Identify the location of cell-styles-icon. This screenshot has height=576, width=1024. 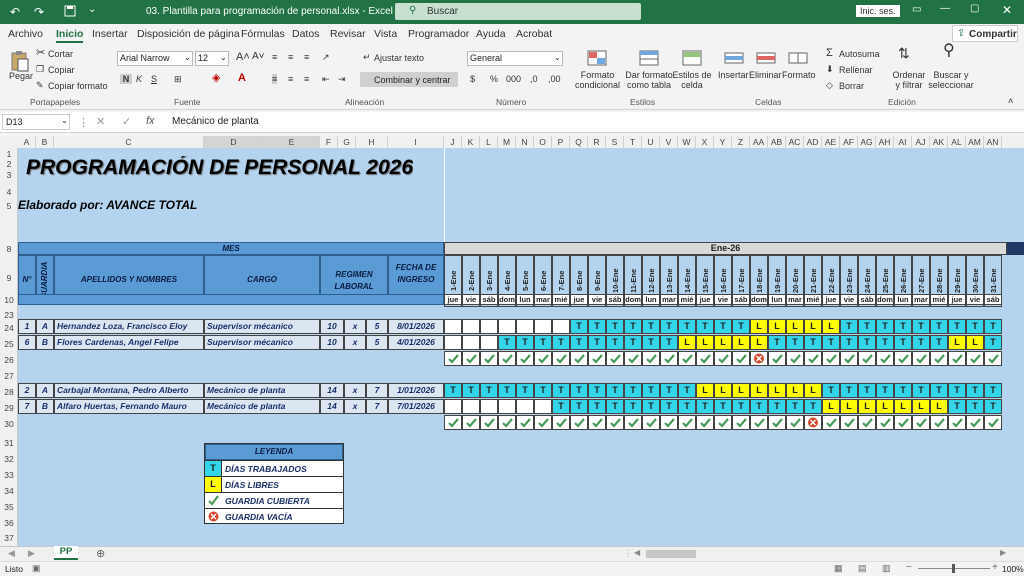
(692, 58).